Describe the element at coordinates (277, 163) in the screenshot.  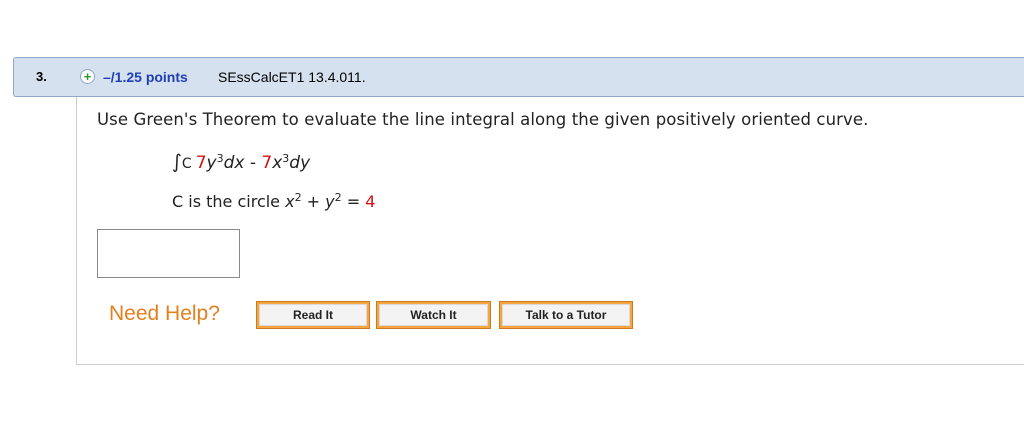
I see `term-x: x` at that location.